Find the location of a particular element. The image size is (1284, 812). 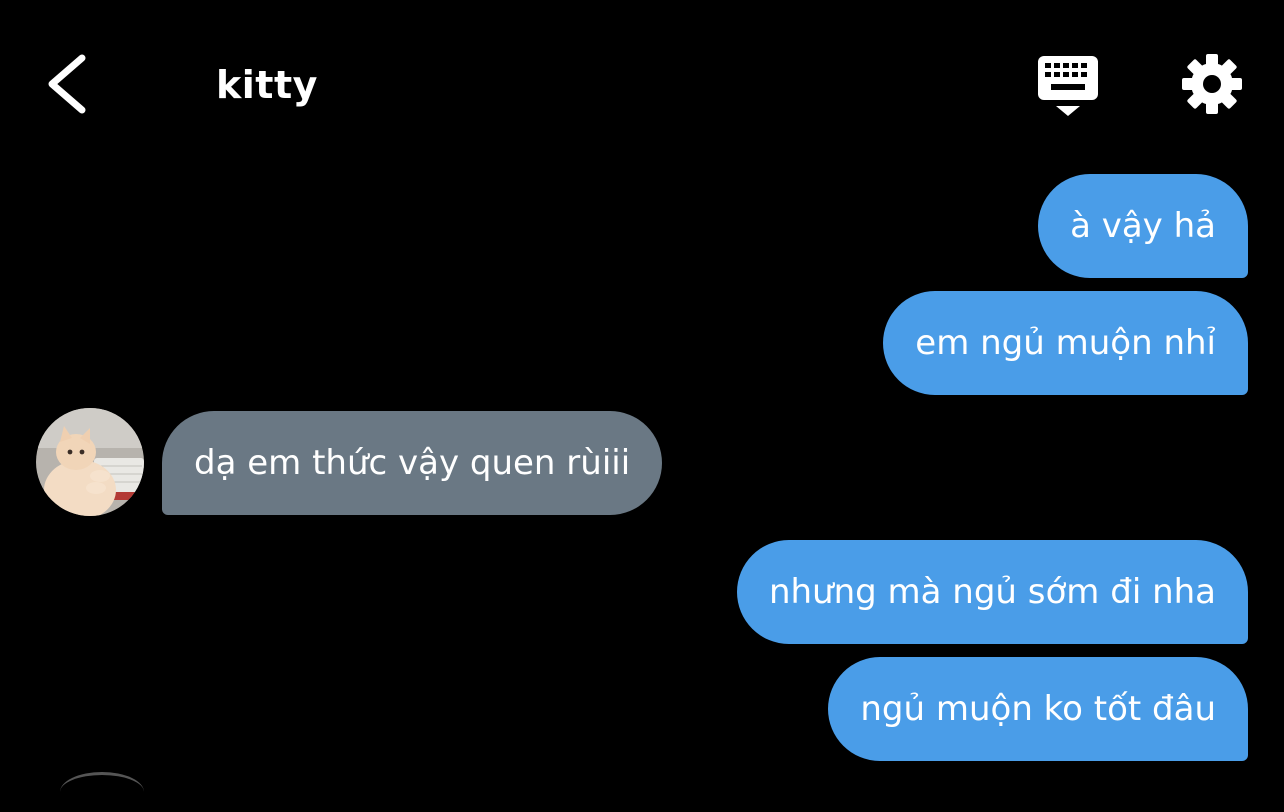

message-bubble-outgoing: ngủ muộn ko tốt đâu is located at coordinates (1038, 709).